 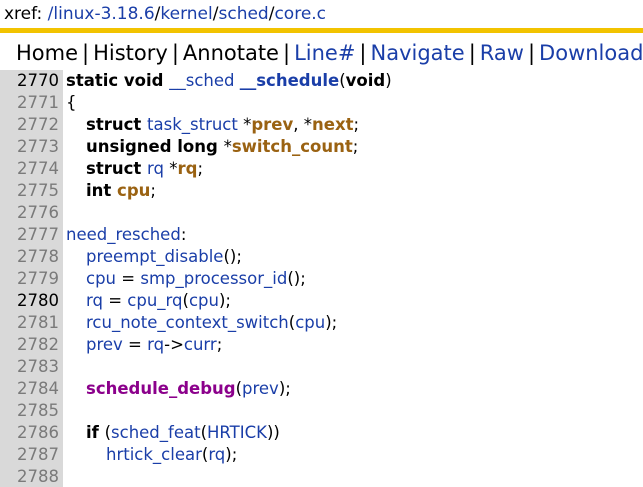 What do you see at coordinates (237, 432) in the screenshot?
I see `code-symbol-link: HRTICK` at bounding box center [237, 432].